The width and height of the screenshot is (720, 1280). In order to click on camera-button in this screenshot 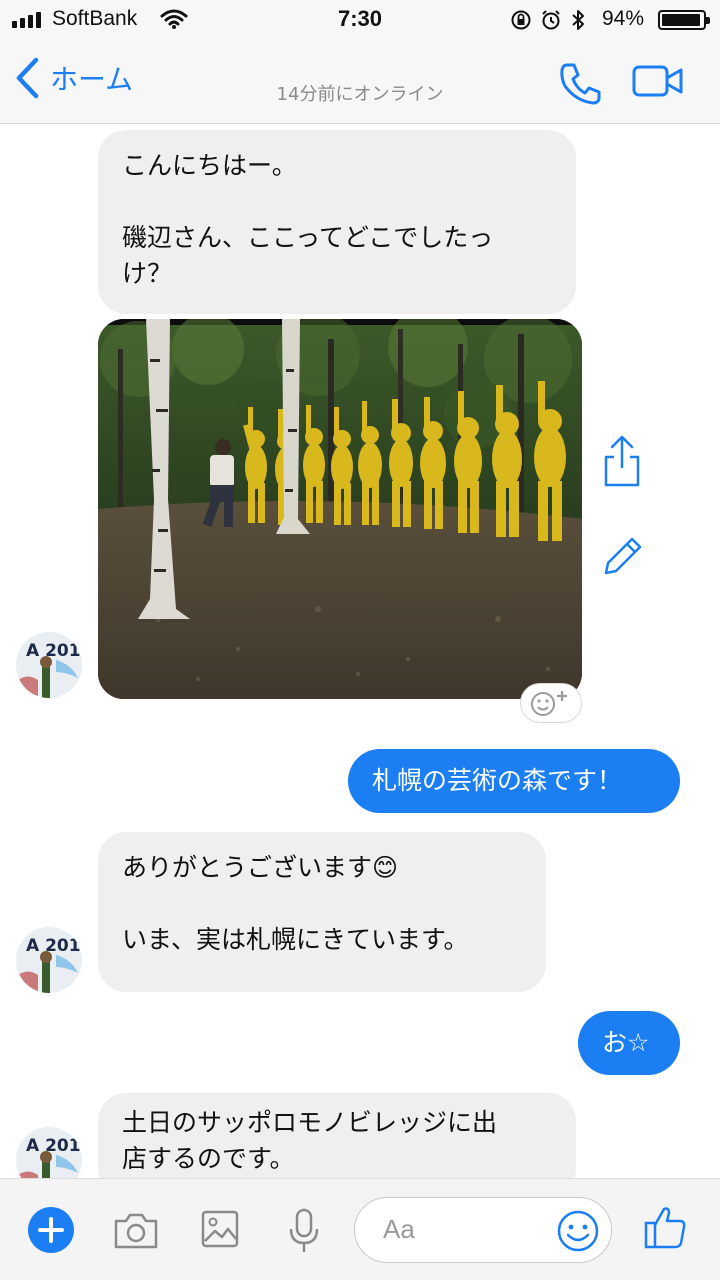, I will do `click(136, 1233)`.